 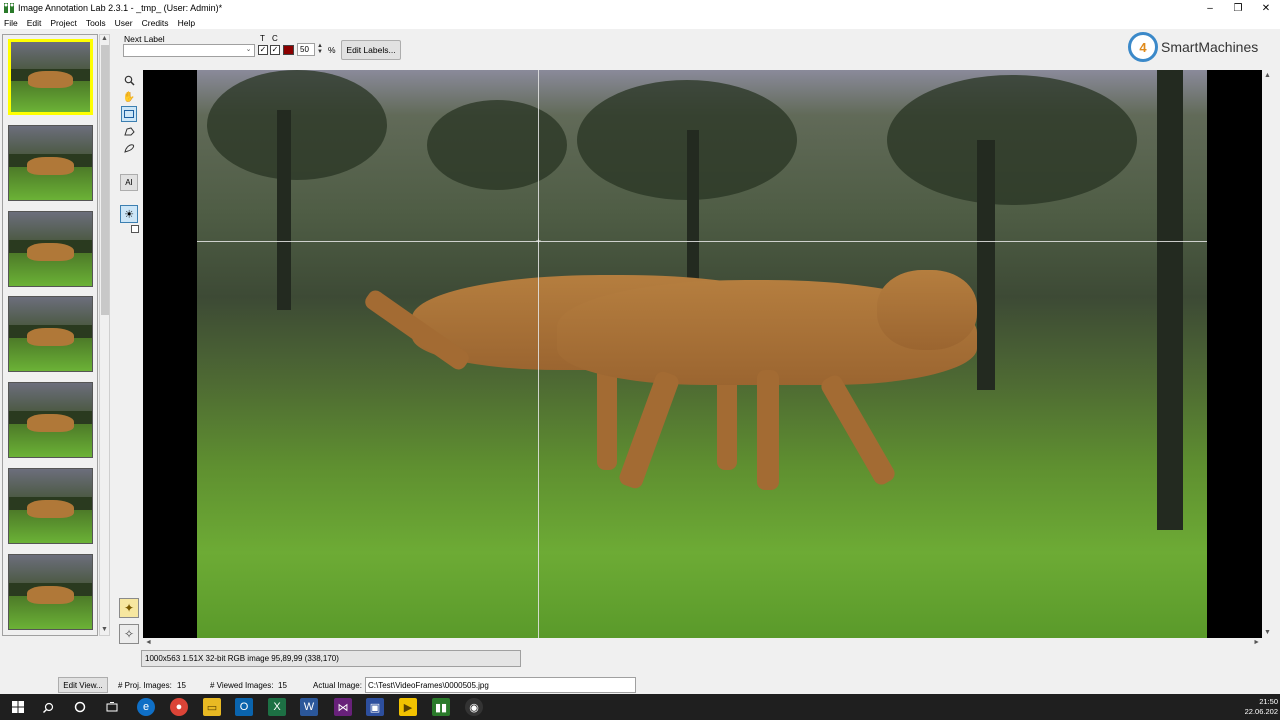 I want to click on magic-wand-alt-icon: ✧, so click(x=129, y=634).